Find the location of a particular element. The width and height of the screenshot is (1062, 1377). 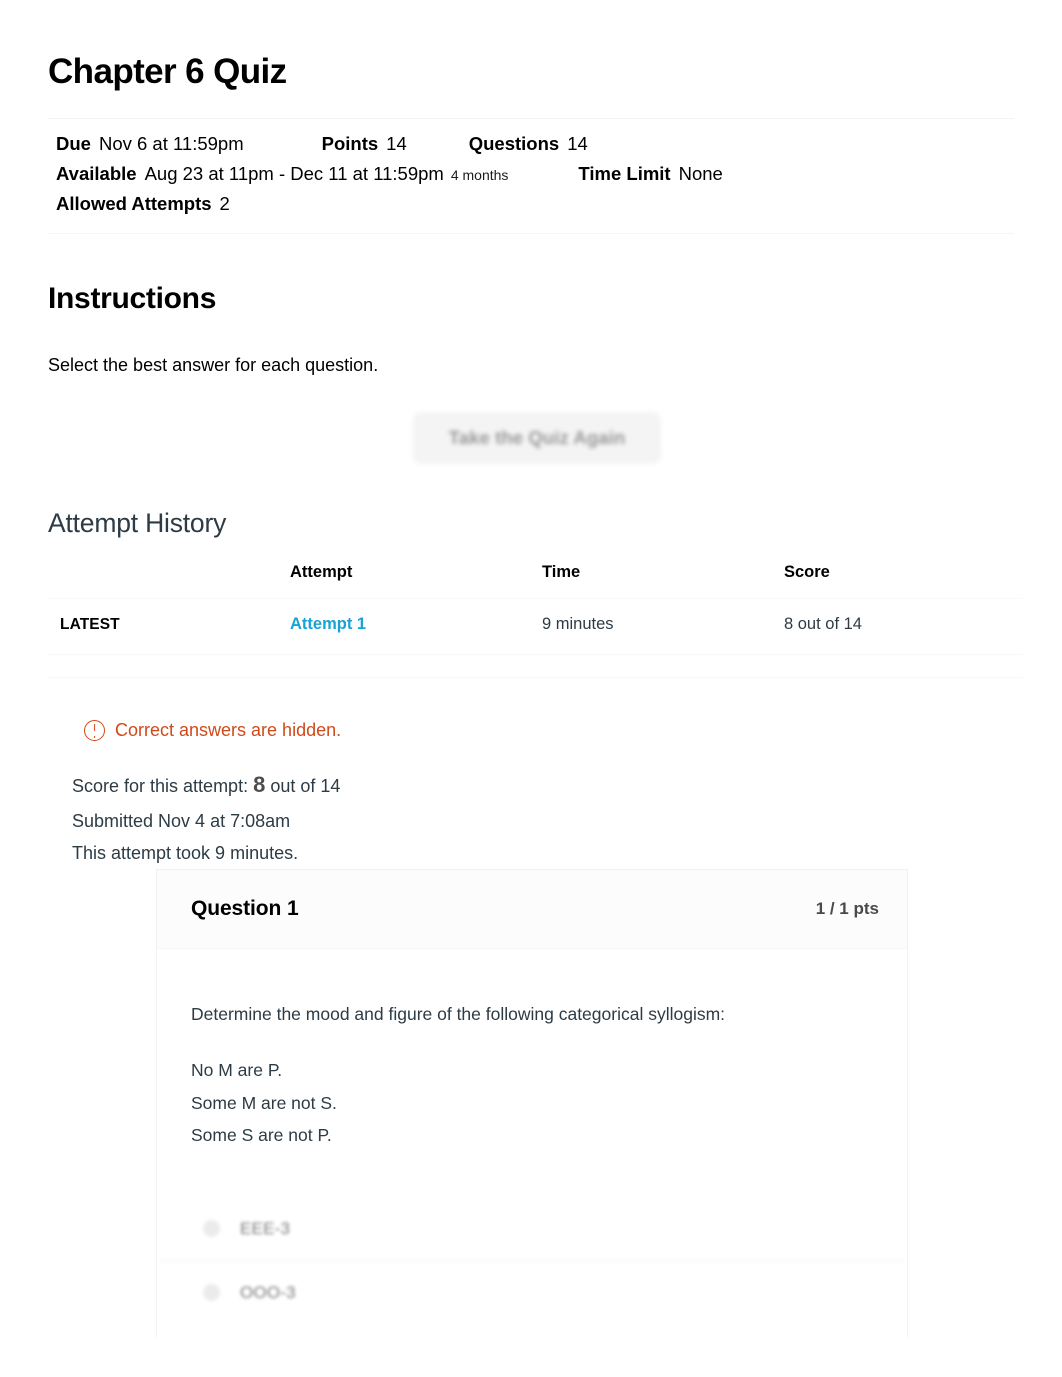

attempt-score-prefix: Score for this attempt: is located at coordinates (160, 786).